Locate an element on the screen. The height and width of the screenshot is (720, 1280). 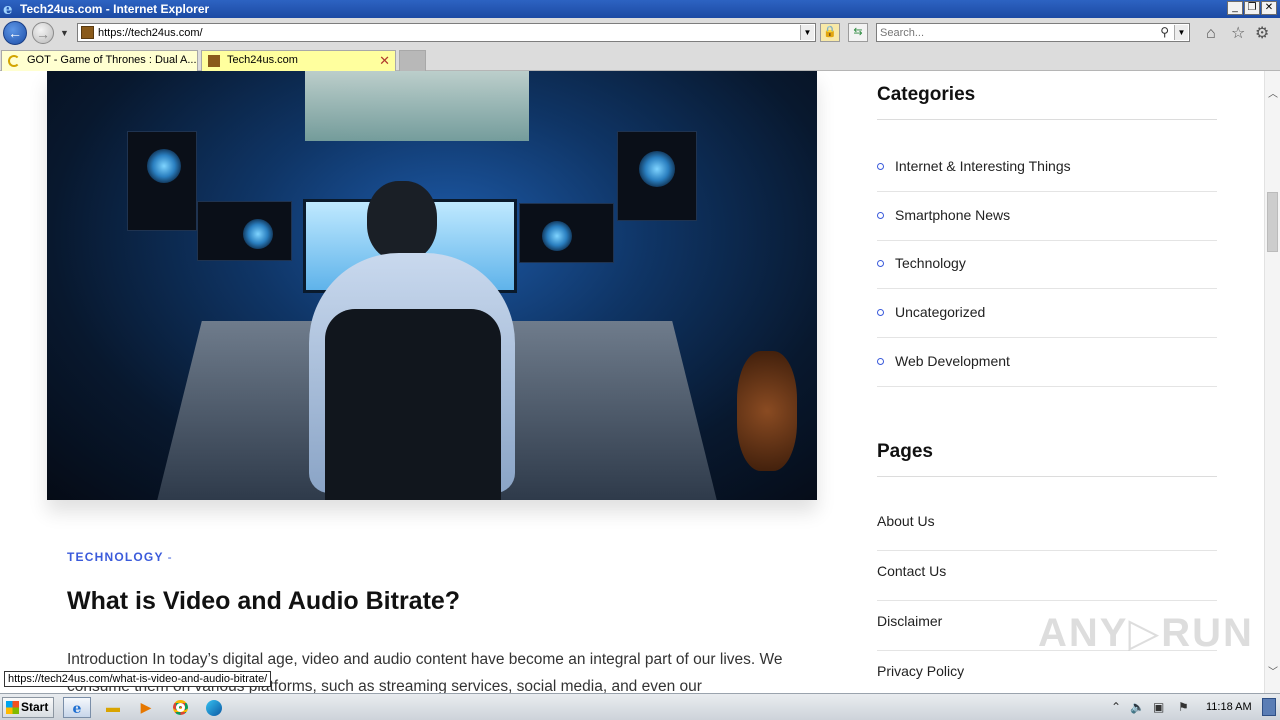
loading-icon is located at coordinates (14, 61).